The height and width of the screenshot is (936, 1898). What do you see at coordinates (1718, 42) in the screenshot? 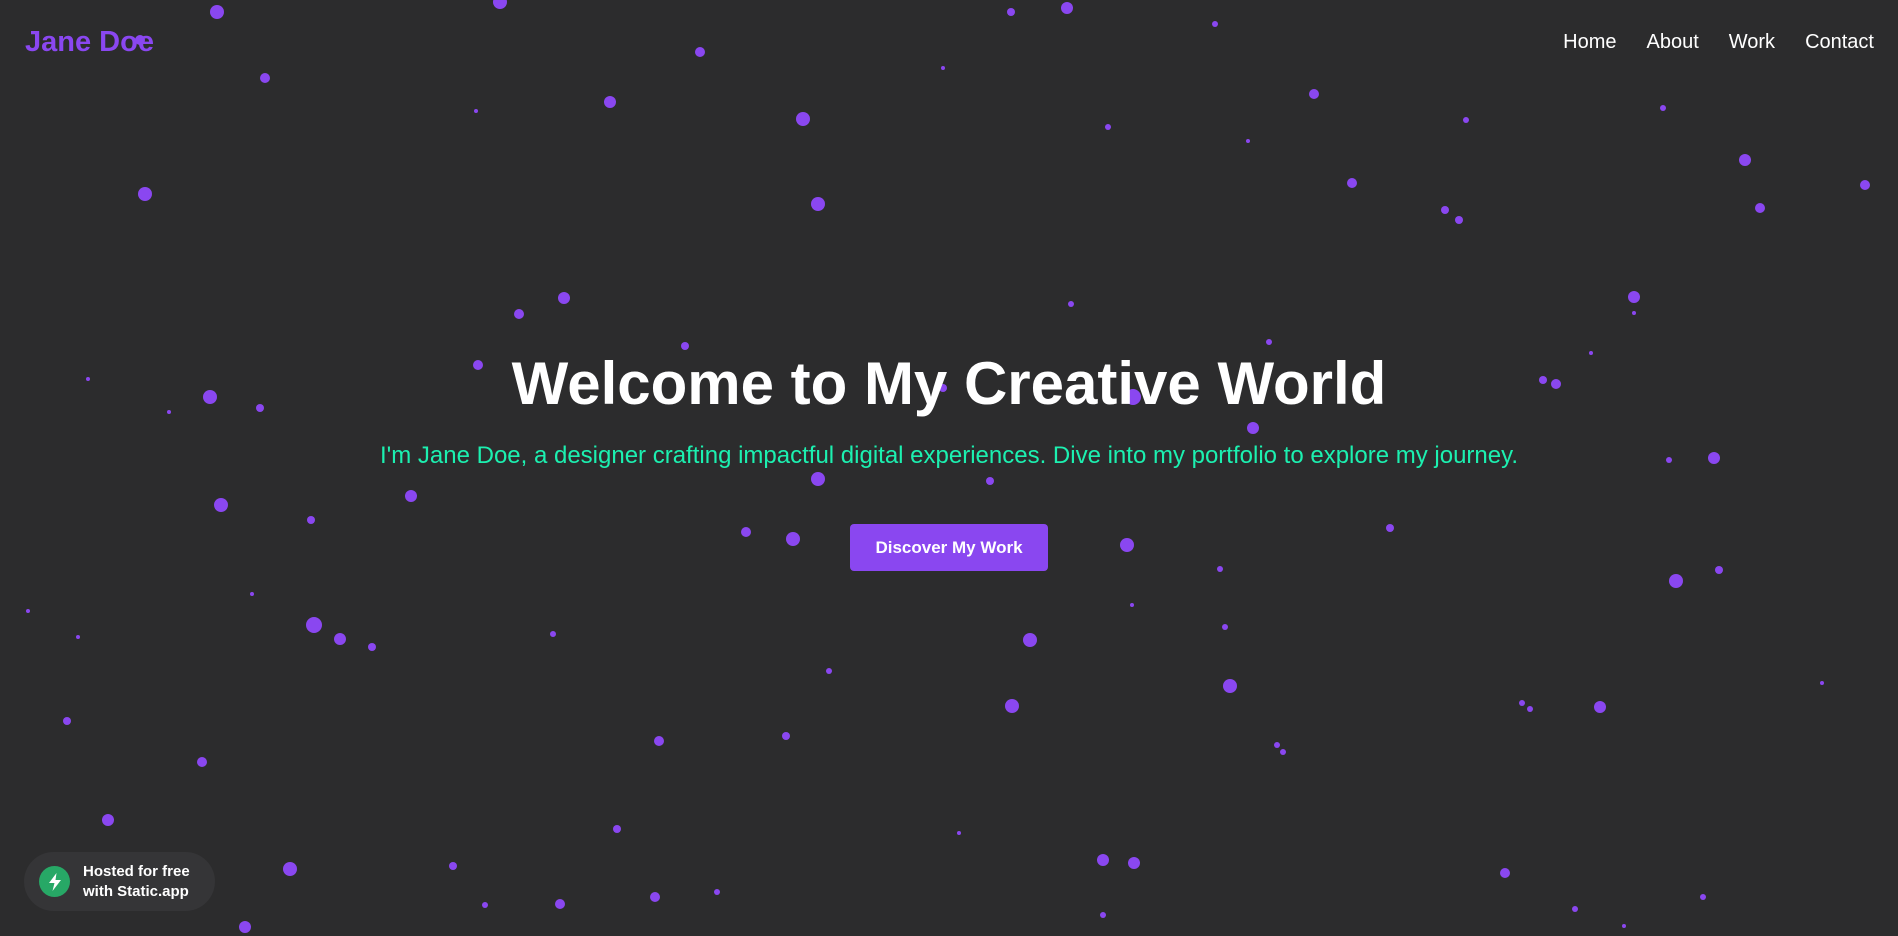
I see `main-nav: Home About Work Contact` at bounding box center [1718, 42].